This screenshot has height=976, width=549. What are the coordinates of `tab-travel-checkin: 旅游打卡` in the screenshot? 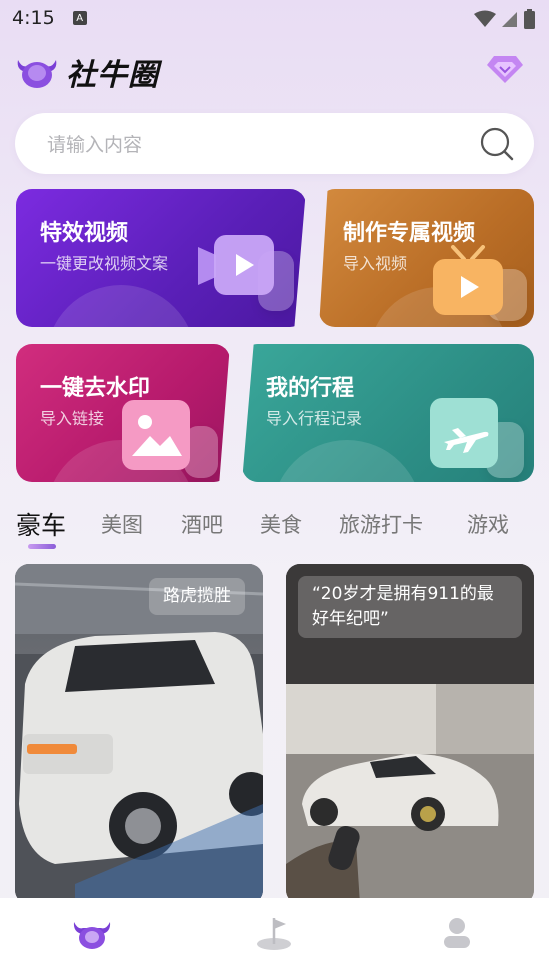 It's located at (381, 524).